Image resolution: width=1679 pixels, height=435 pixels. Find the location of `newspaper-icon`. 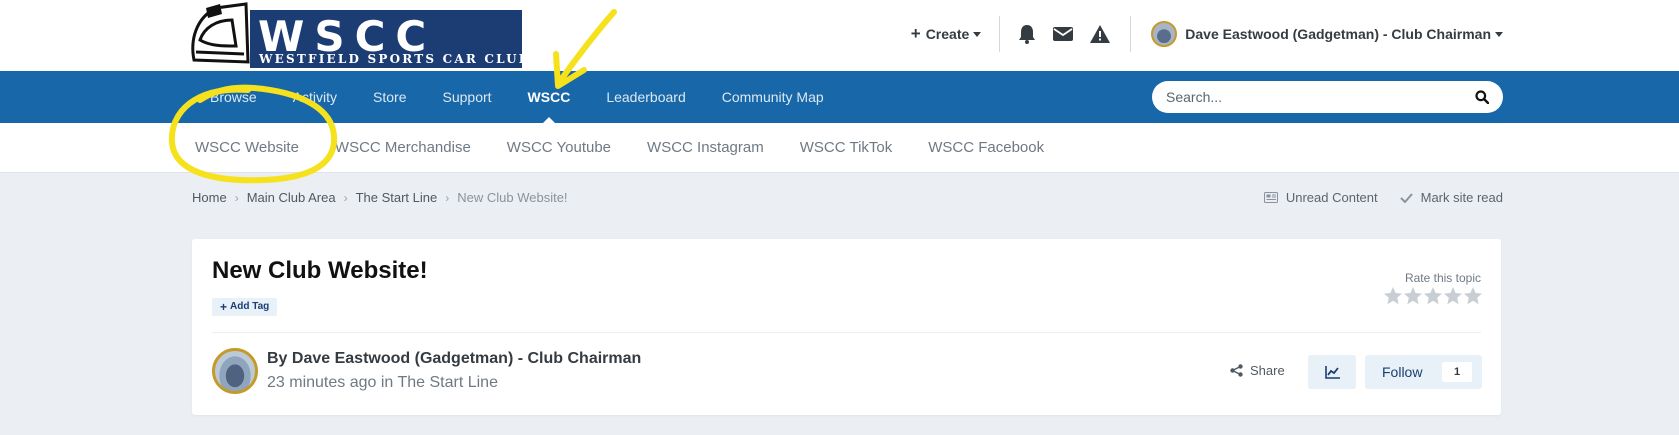

newspaper-icon is located at coordinates (1270, 197).